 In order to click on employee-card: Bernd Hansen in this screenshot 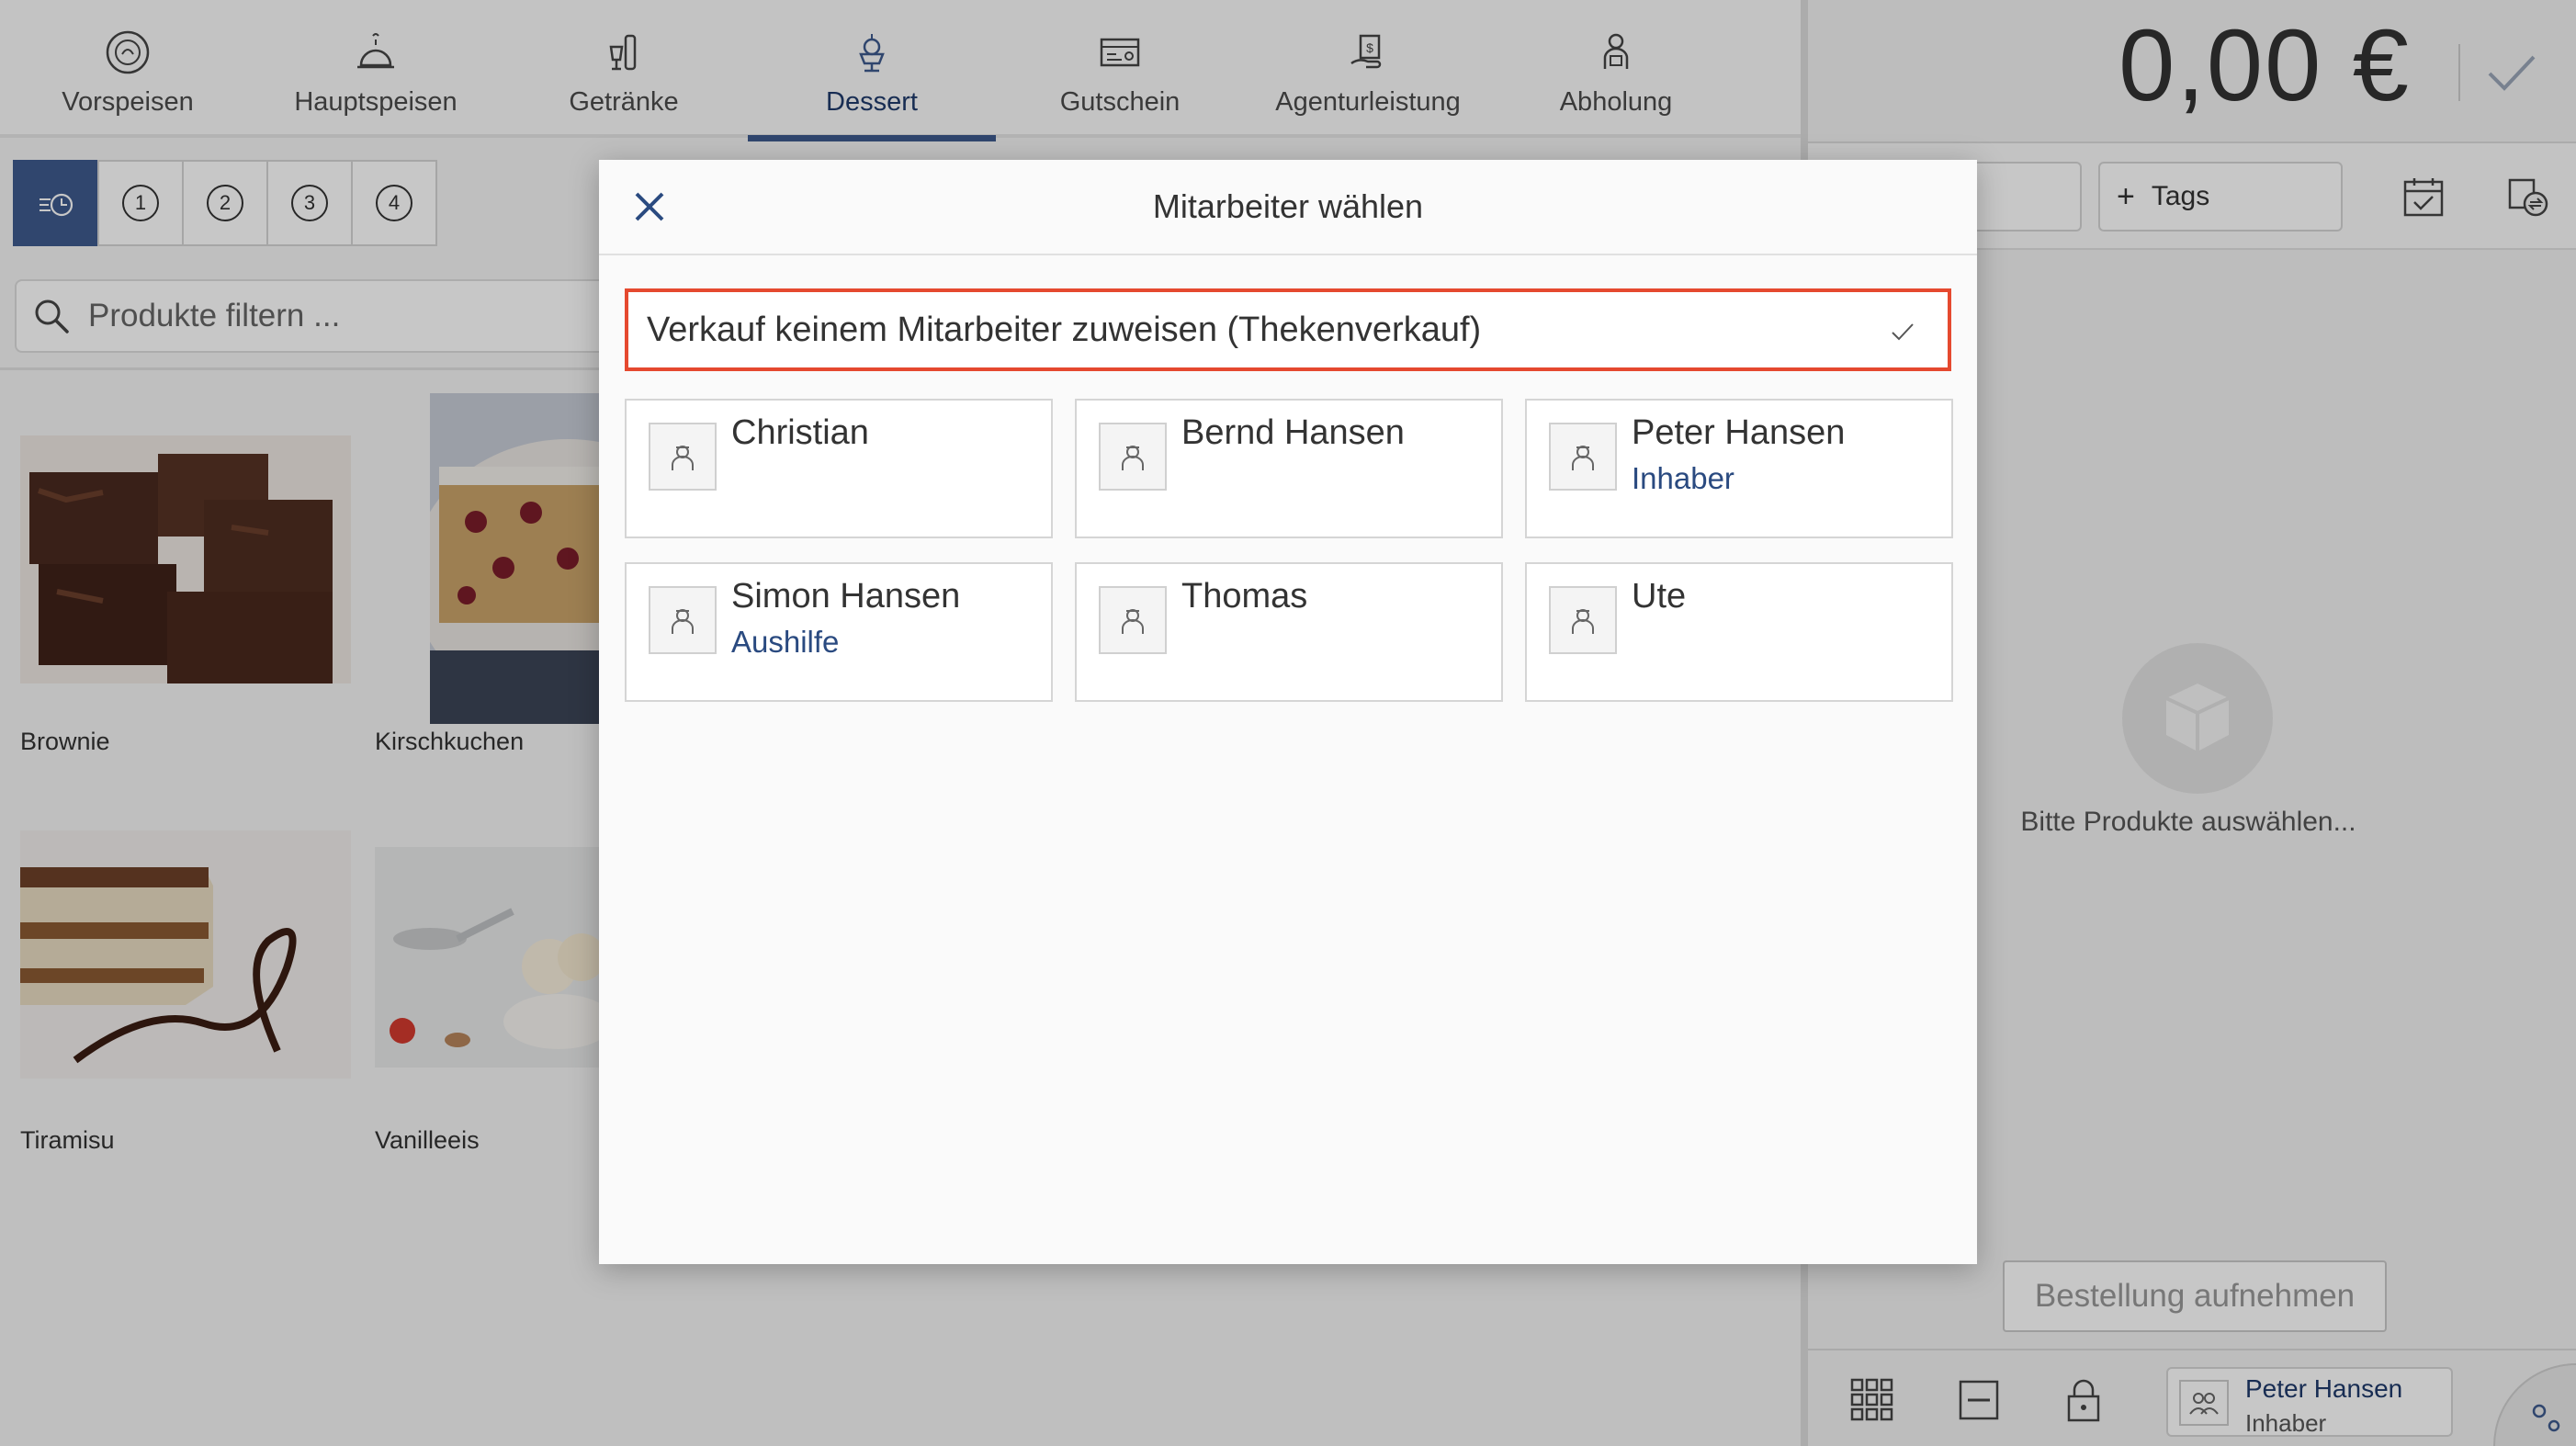, I will do `click(1289, 468)`.